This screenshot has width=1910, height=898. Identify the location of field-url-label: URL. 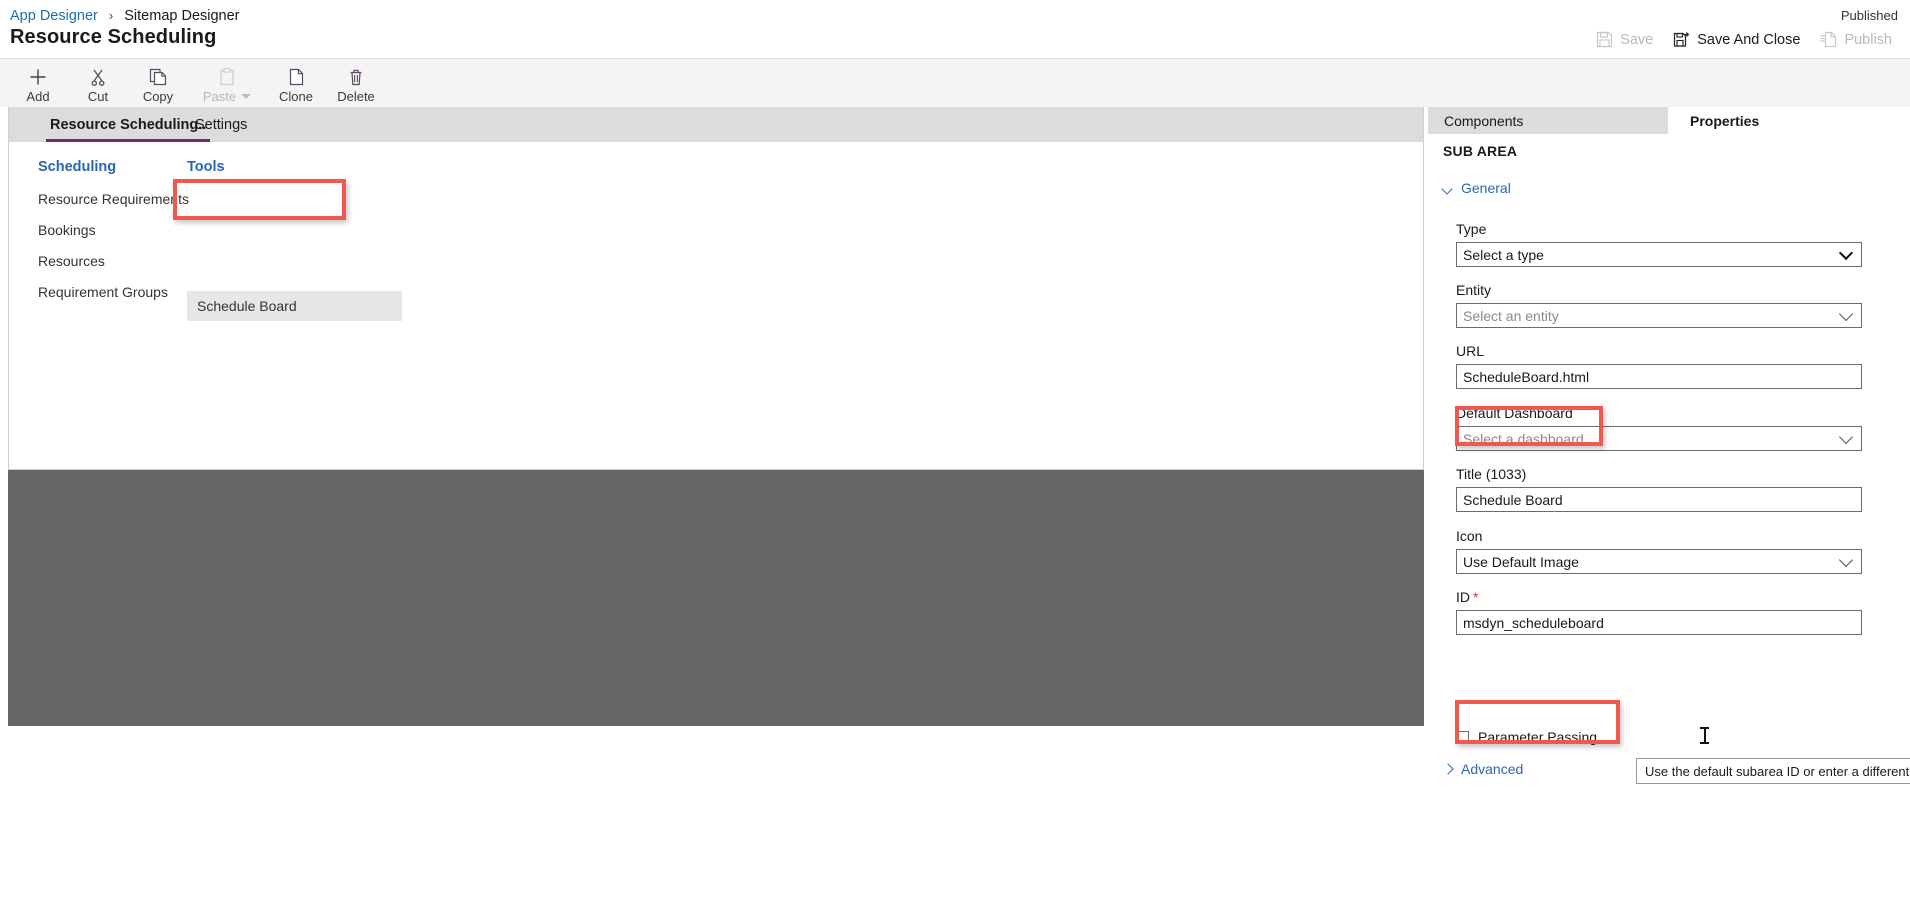
(1470, 351).